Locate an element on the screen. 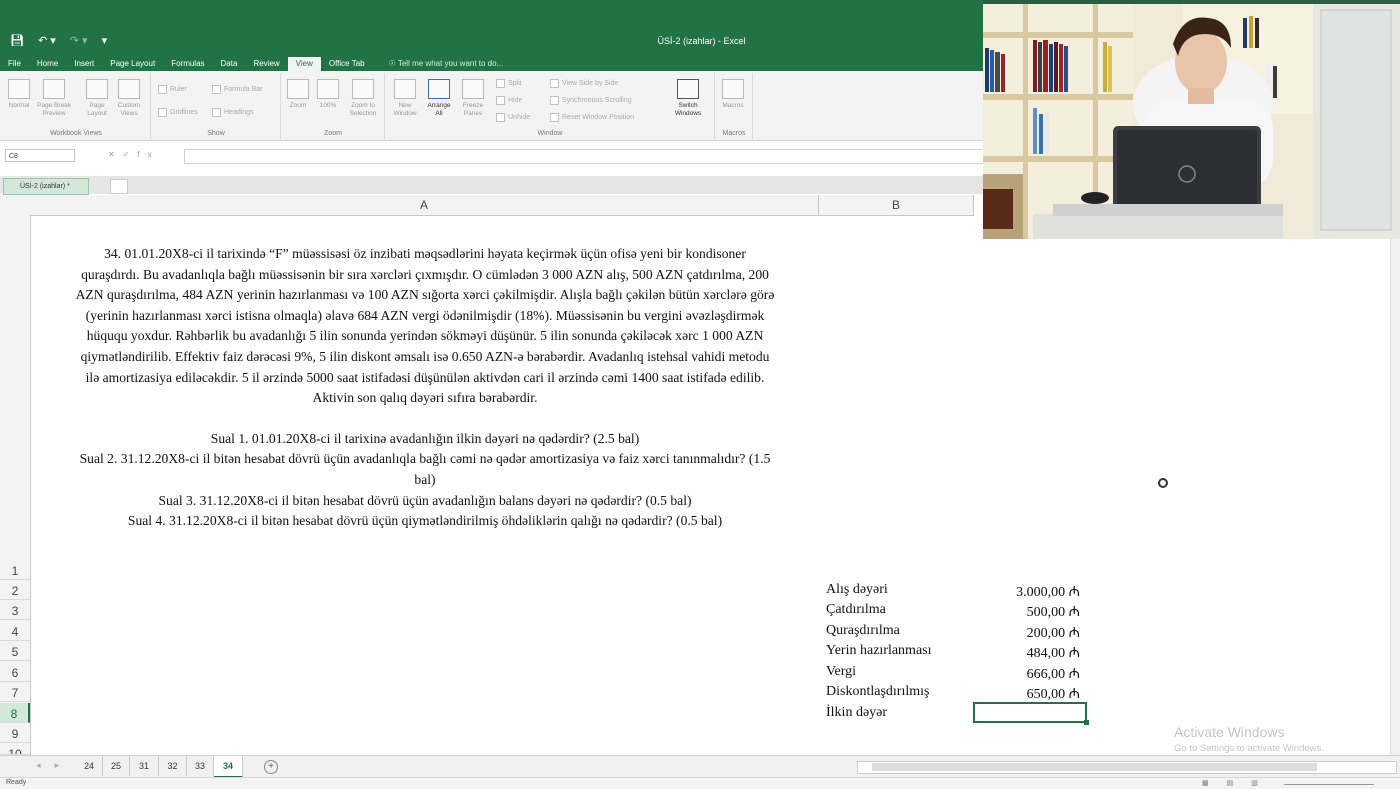  synchronous-scrolling-button: Synchronous Scrolling is located at coordinates (591, 100).